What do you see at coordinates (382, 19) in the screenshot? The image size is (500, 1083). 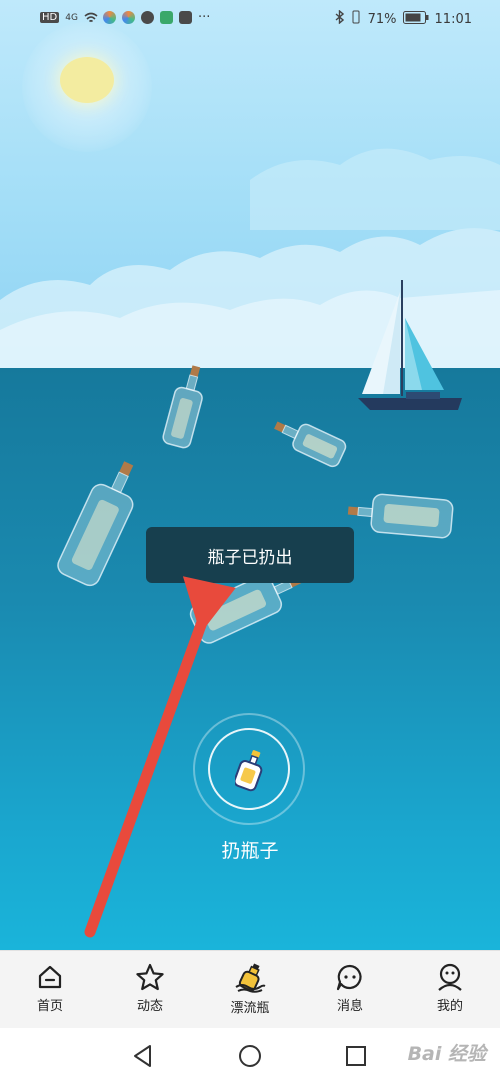 I see `battery-percent: 71%` at bounding box center [382, 19].